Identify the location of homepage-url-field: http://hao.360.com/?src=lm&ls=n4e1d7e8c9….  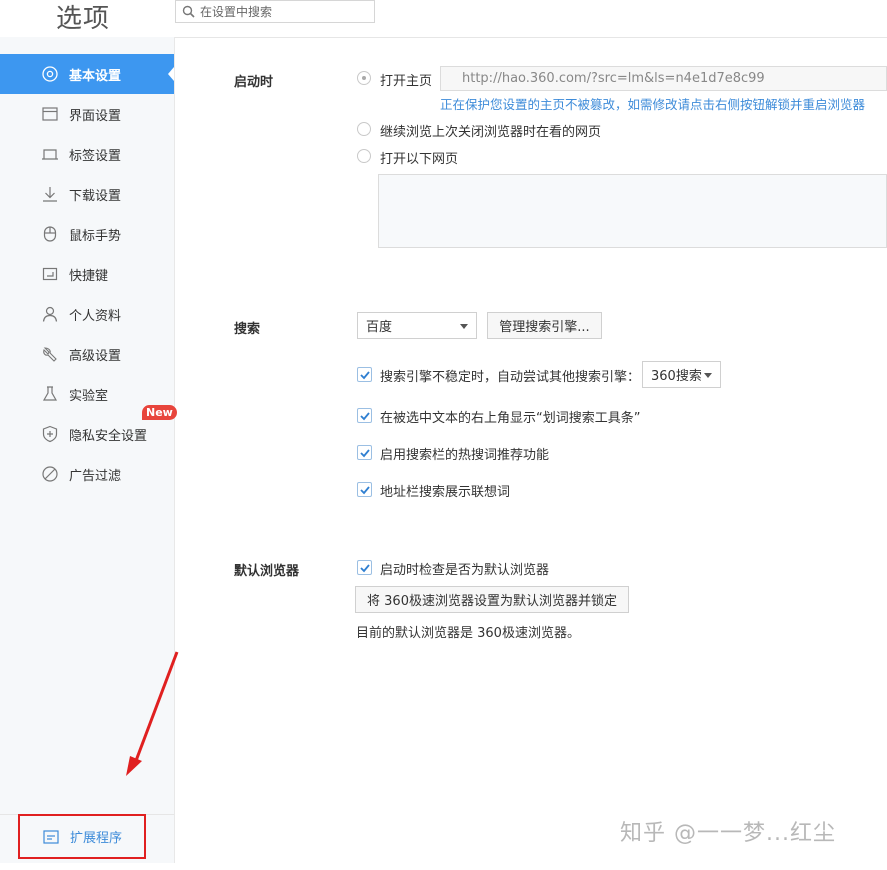
(663, 78).